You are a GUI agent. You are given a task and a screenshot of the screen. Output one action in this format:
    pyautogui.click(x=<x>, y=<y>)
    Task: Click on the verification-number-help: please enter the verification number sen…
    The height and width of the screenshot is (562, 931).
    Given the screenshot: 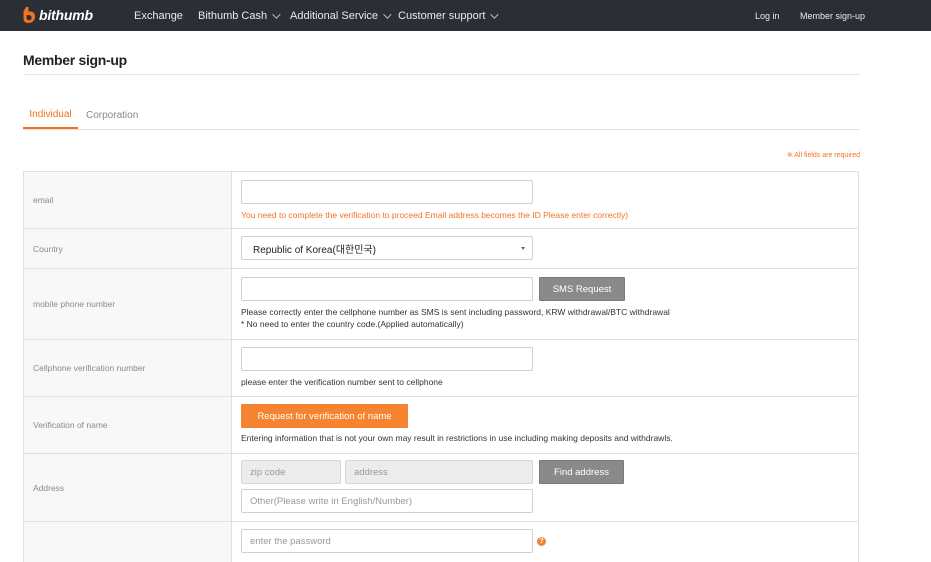 What is the action you would take?
    pyautogui.click(x=342, y=382)
    